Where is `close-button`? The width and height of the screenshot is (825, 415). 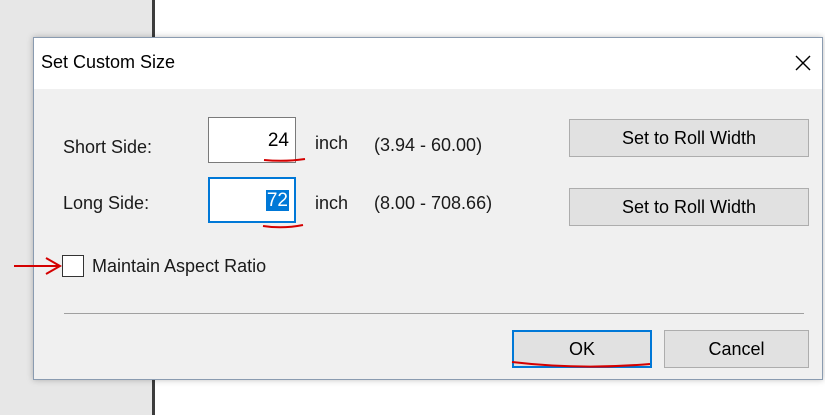 close-button is located at coordinates (803, 63).